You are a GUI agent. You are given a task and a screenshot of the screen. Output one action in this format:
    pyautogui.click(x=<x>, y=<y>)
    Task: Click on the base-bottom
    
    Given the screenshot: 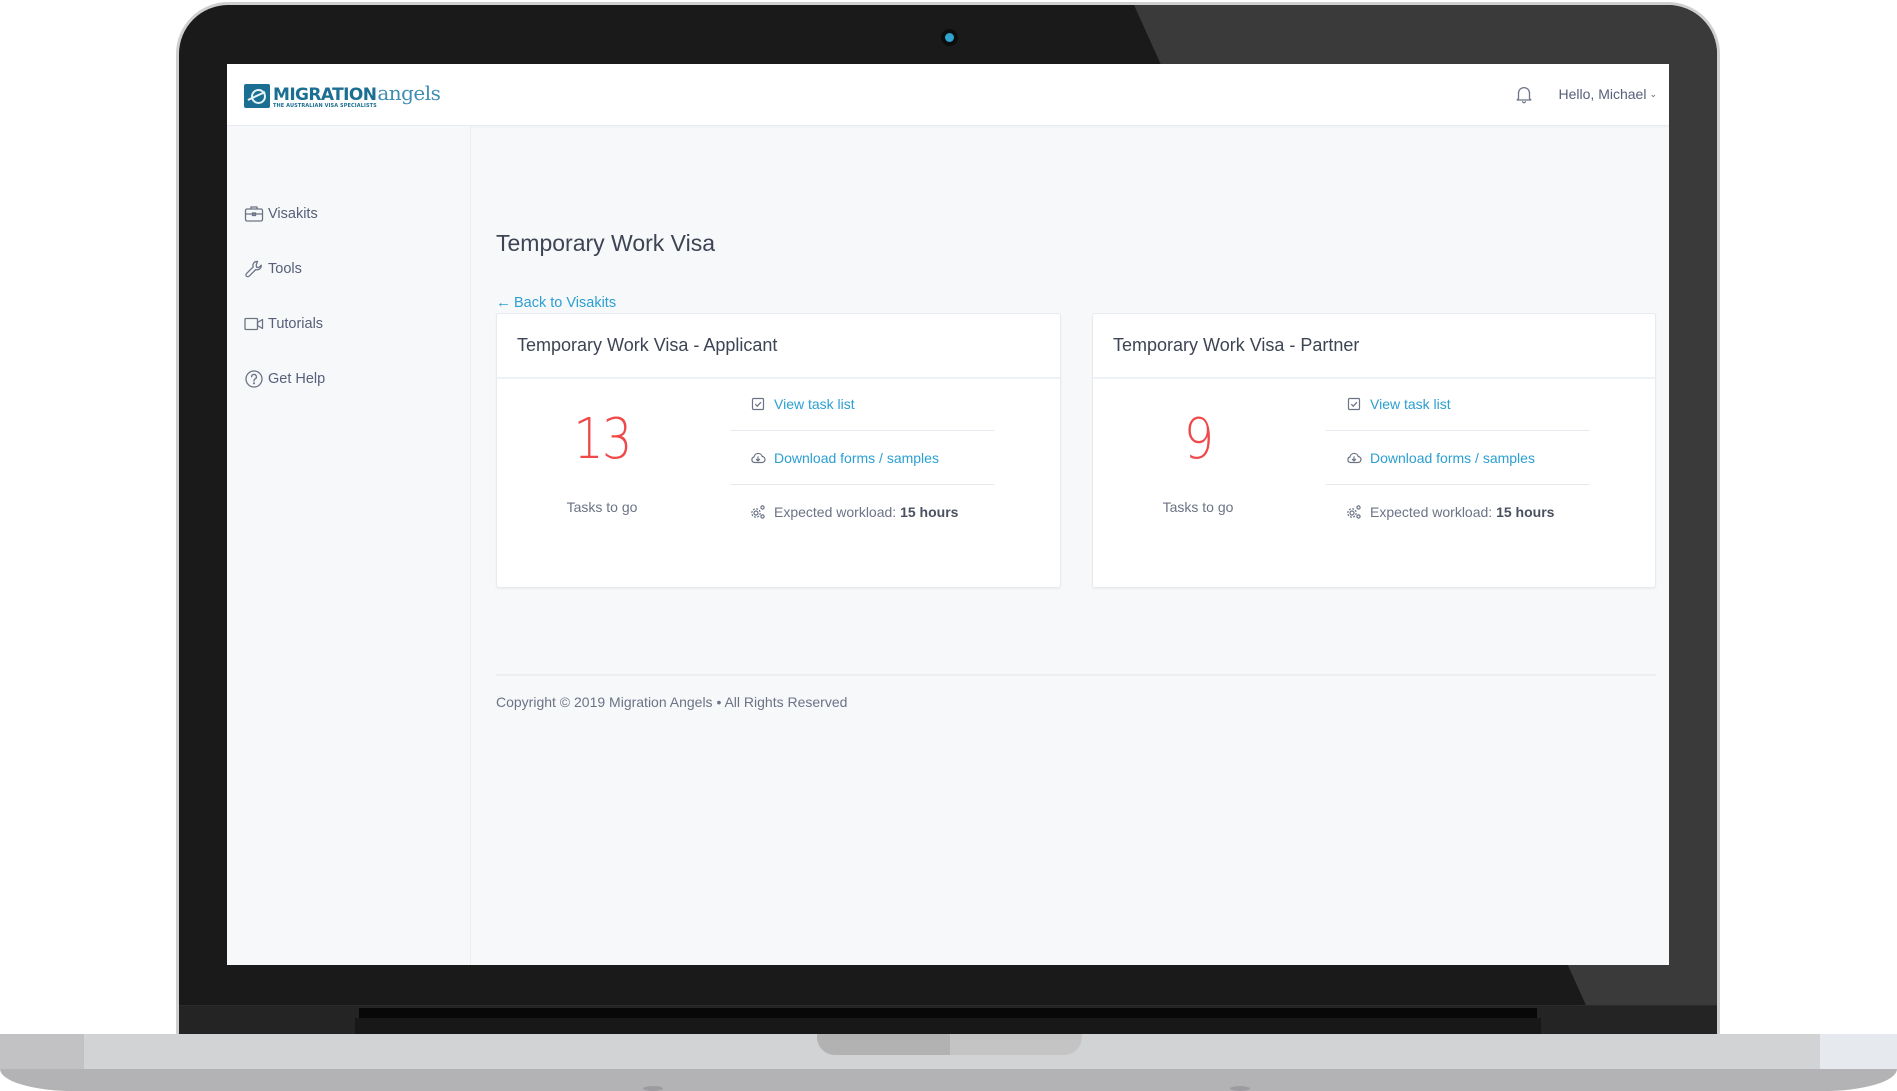 What is the action you would take?
    pyautogui.click(x=948, y=1080)
    